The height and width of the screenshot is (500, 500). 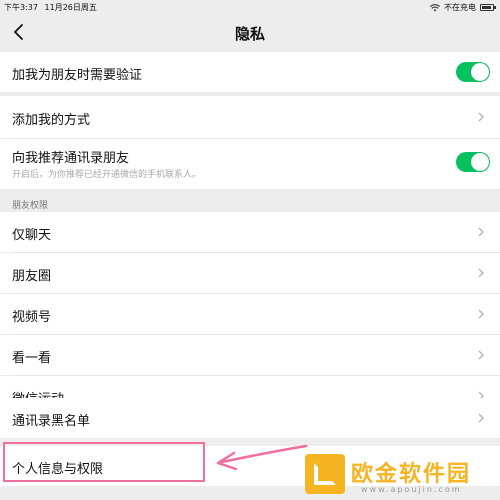 I want to click on nav-bar: 隐私, so click(x=250, y=32).